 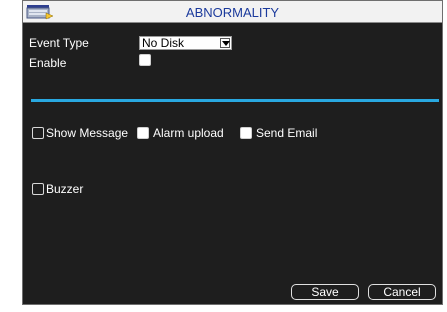 I want to click on dialog-title: ABNORMALITY, so click(x=232, y=12).